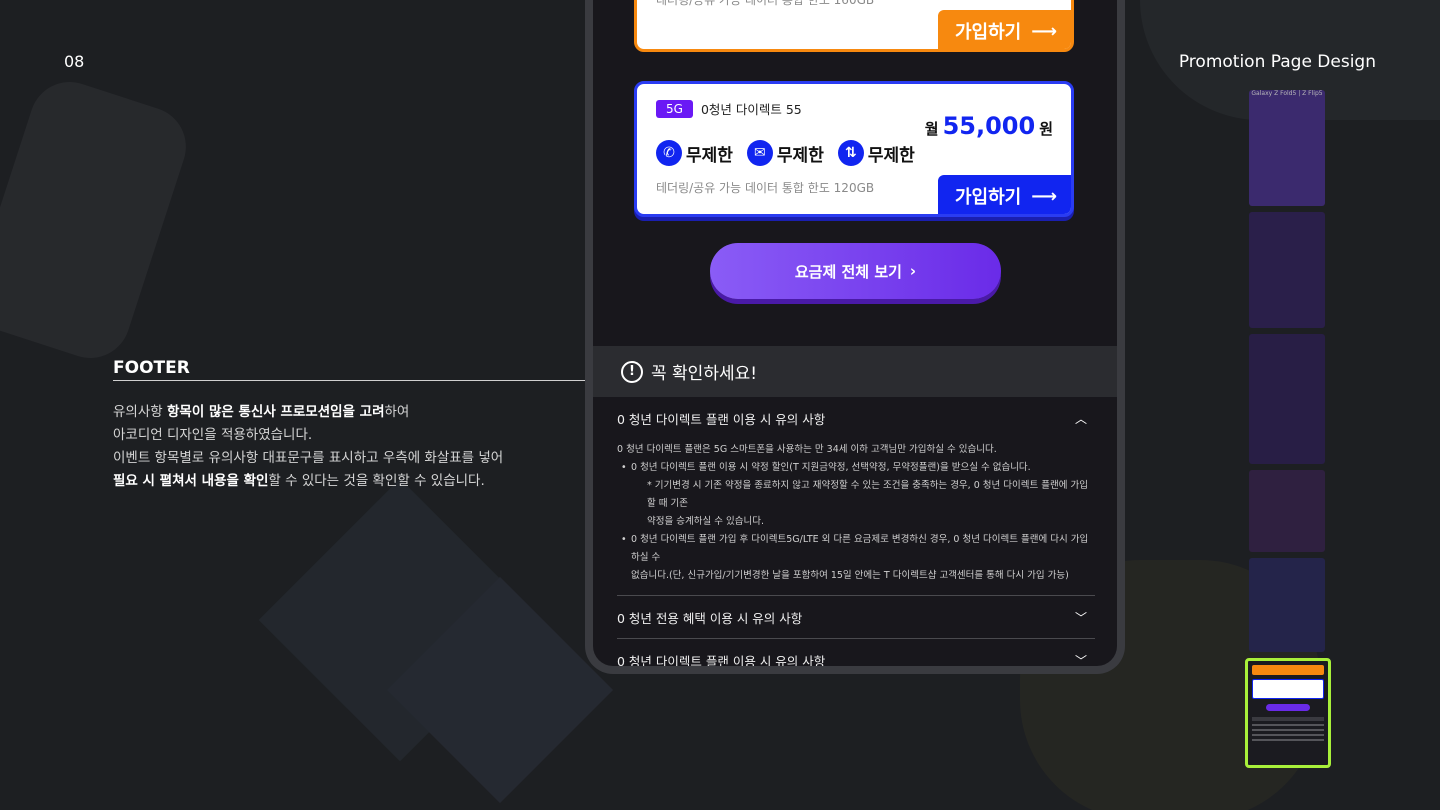 The width and height of the screenshot is (1440, 810). What do you see at coordinates (1288, 689) in the screenshot?
I see `thumb-plan-blue` at bounding box center [1288, 689].